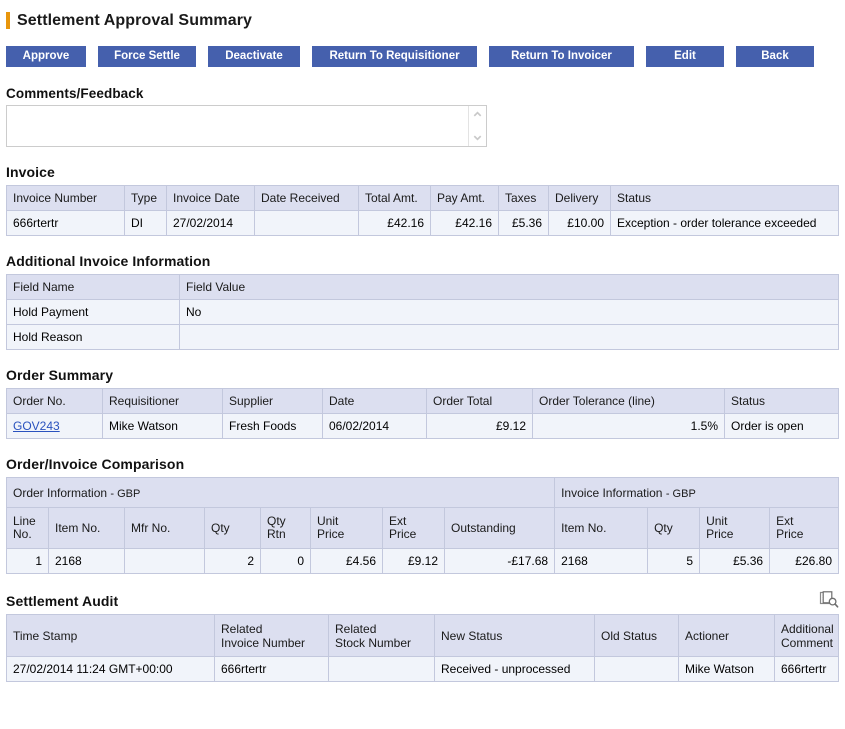 The height and width of the screenshot is (729, 845). I want to click on return-to-requisitioner-button: Return To Requisitioner, so click(394, 56).